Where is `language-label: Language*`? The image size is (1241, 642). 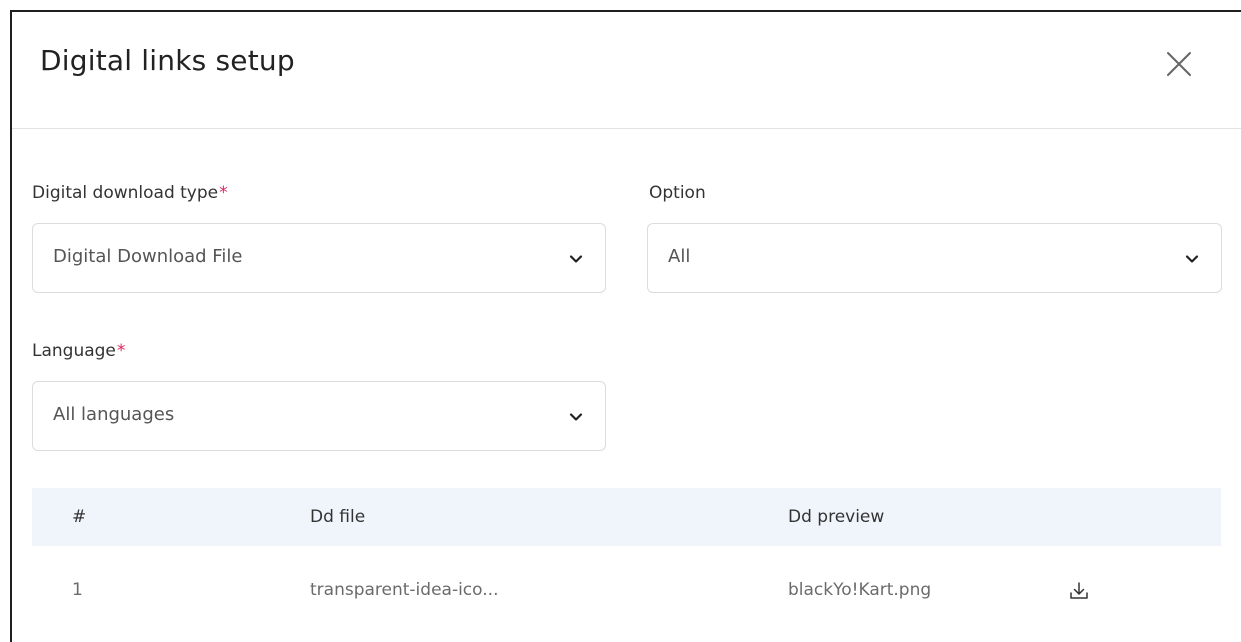 language-label: Language* is located at coordinates (78, 351).